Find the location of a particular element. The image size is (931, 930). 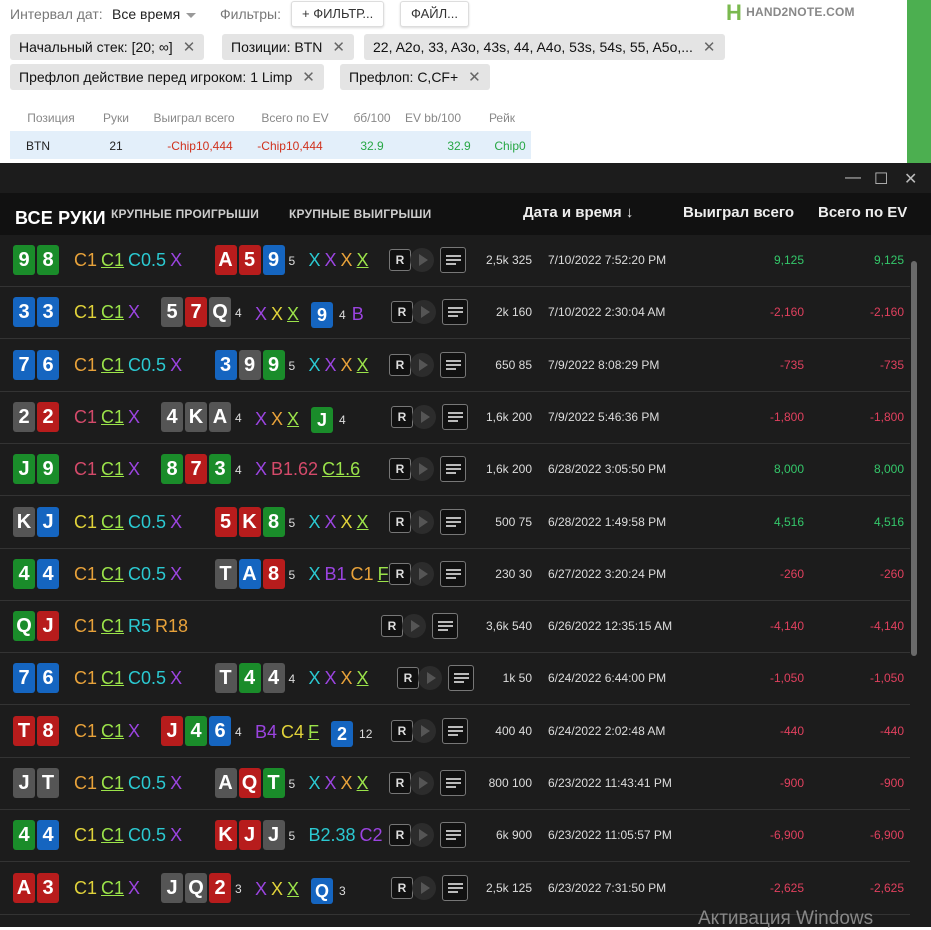

postflop-actions: B2.38 C2 is located at coordinates (348, 835).